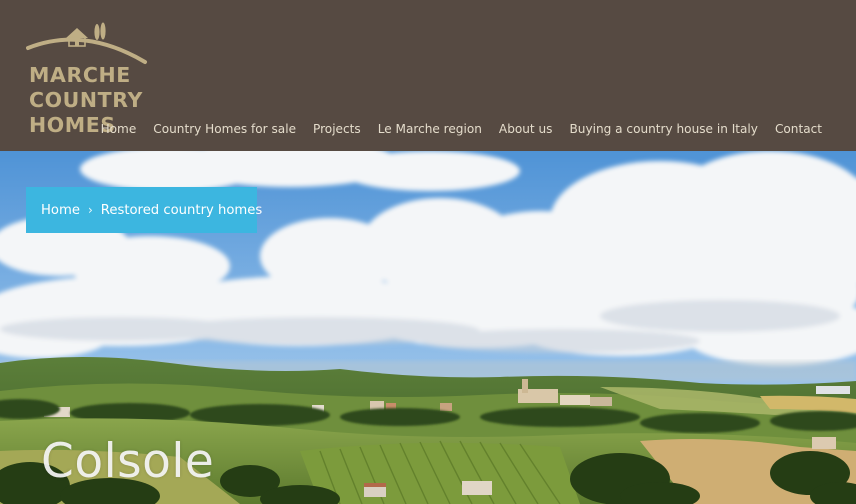 The height and width of the screenshot is (504, 856). I want to click on logo-line-country: COUNTRY, so click(86, 100).